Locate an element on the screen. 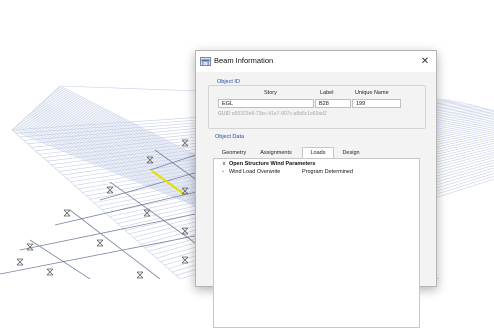 The image size is (494, 328). tab-assignments: Assignments is located at coordinates (276, 153).